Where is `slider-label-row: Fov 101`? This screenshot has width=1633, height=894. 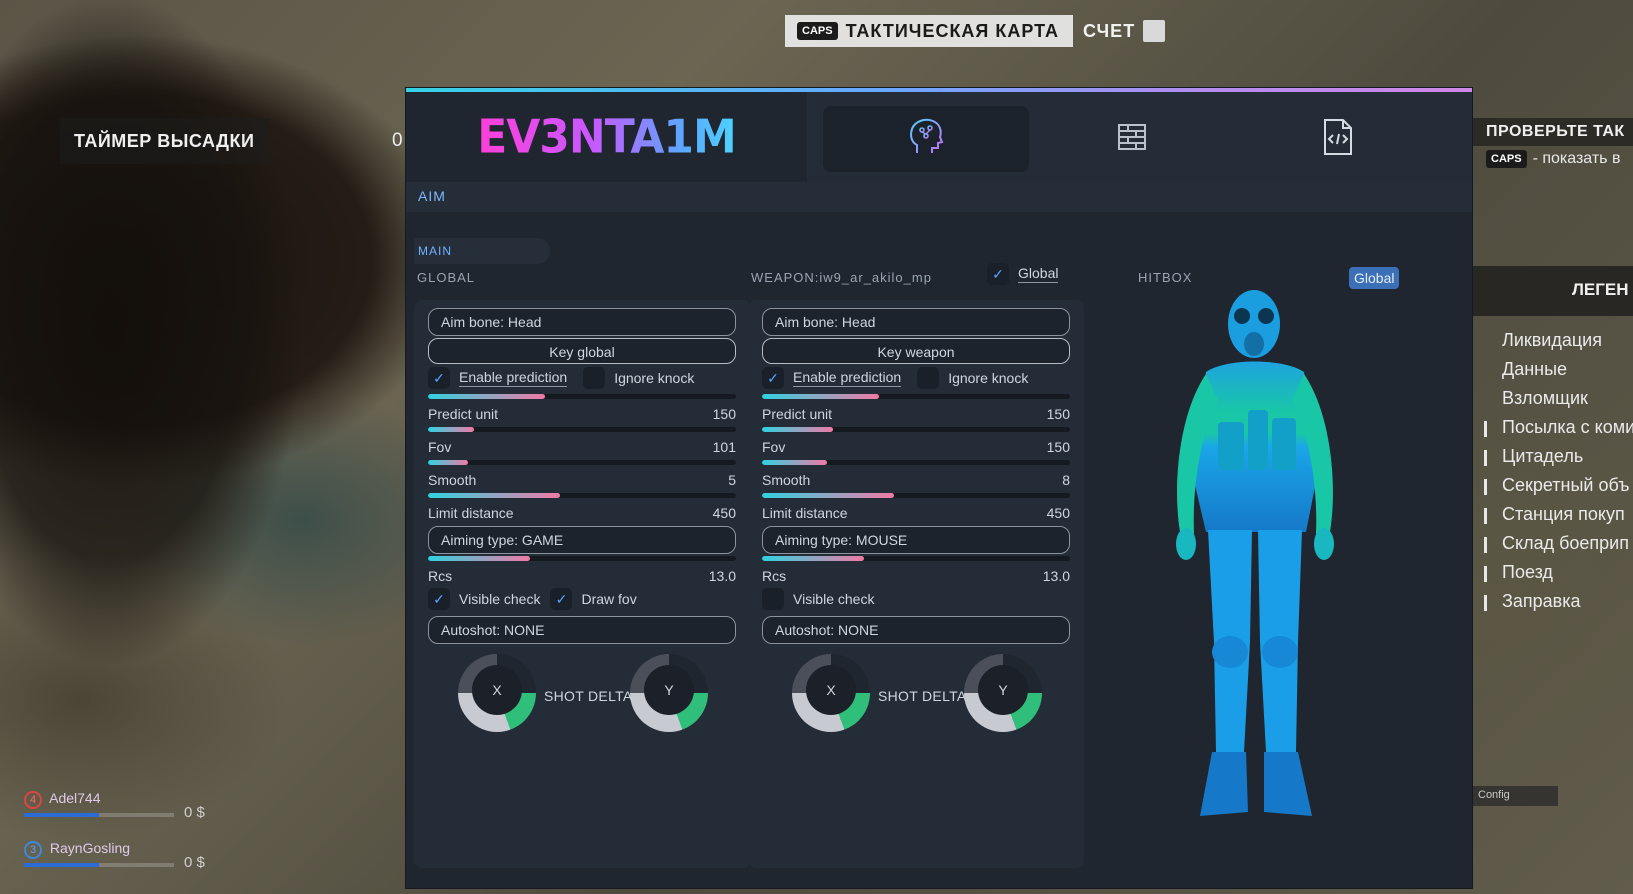
slider-label-row: Fov 101 is located at coordinates (582, 447).